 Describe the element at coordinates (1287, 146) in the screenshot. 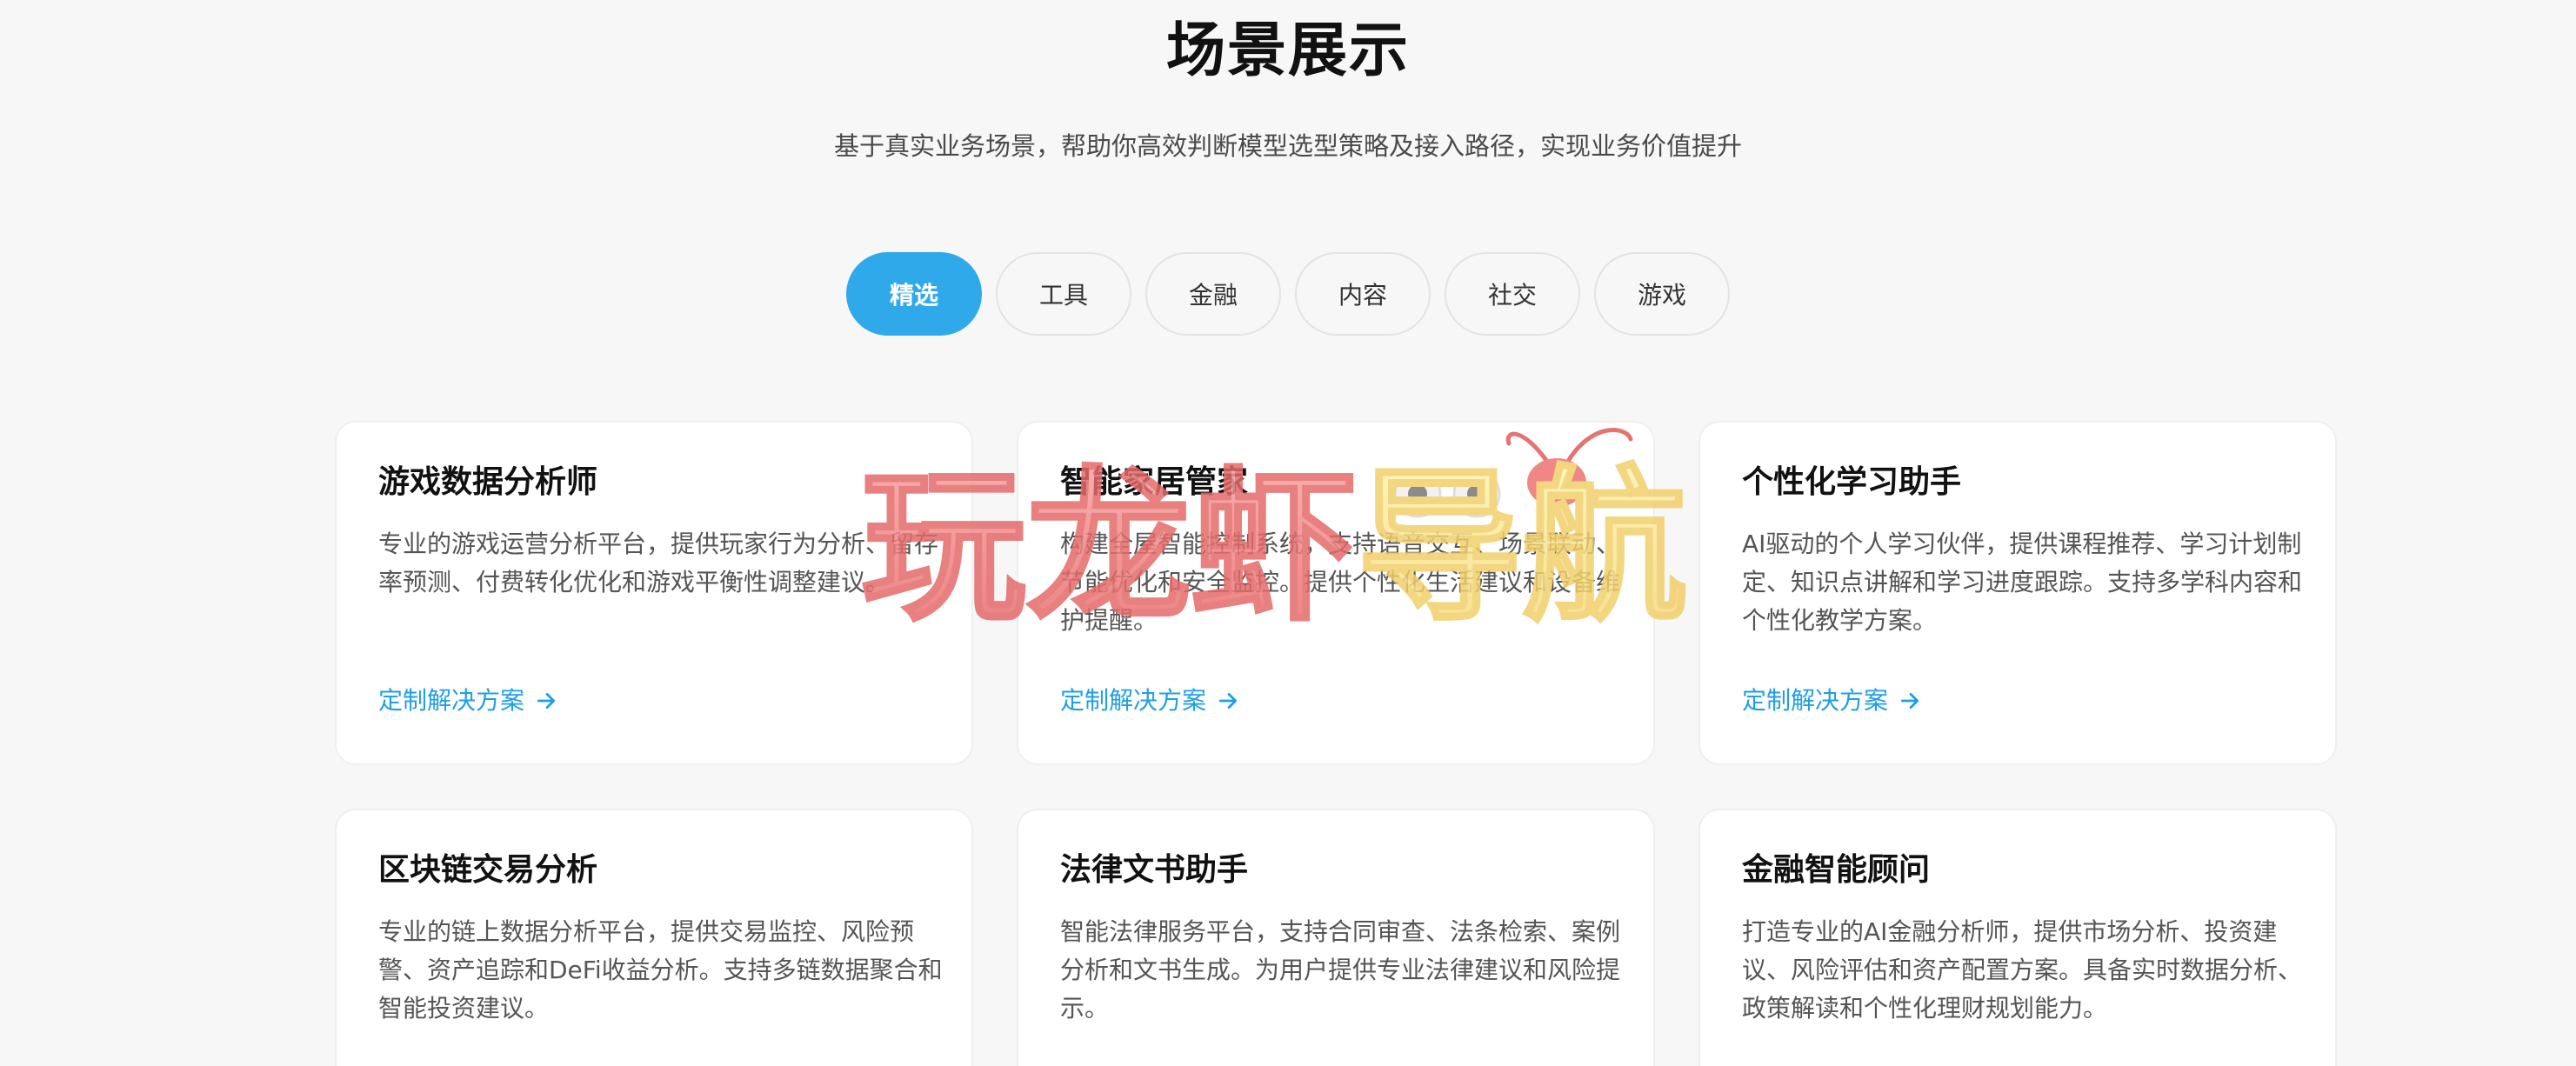

I see `page-subtitle: 基于真实业务场景，帮助你高效判断模型选型策略及接入路径，实现业务价值提升` at that location.